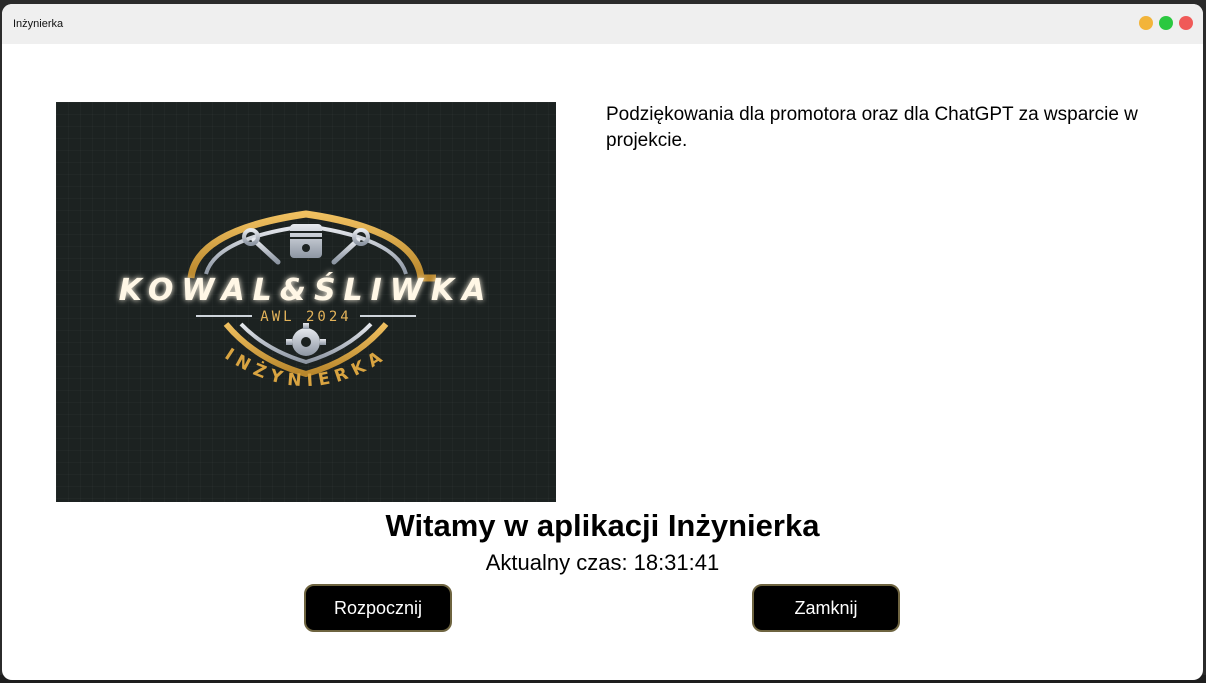 The height and width of the screenshot is (683, 1206). I want to click on title-bar: Inżynierka, so click(602, 24).